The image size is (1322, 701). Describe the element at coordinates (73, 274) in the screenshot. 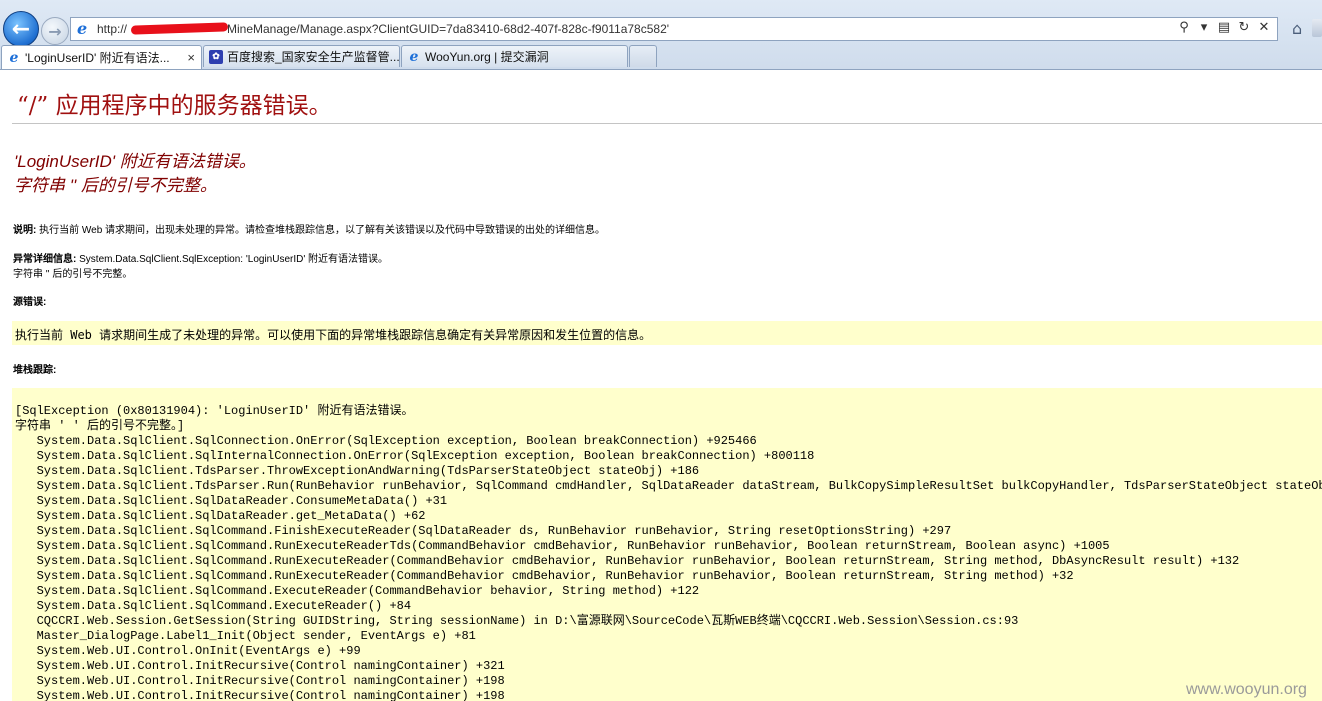

I see `exception-details-line2: 字符串 '' 后的引号不完整。` at that location.